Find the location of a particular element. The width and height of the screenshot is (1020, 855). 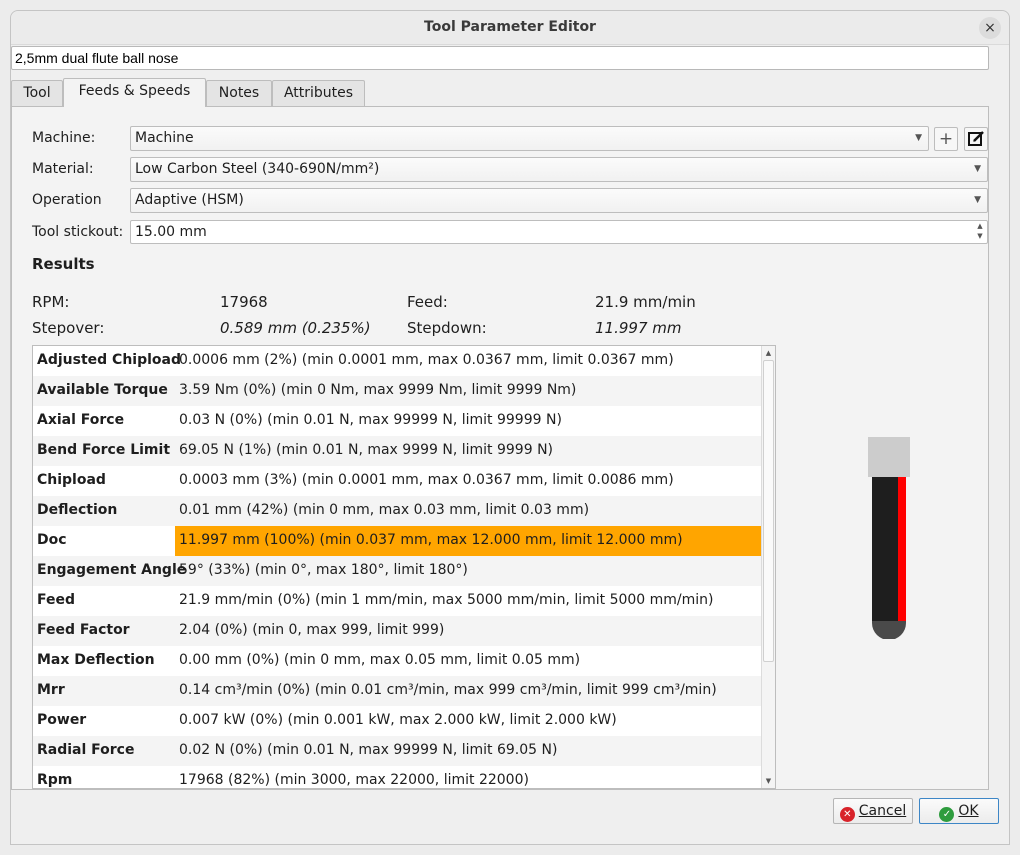

tool-shank is located at coordinates (889, 457).